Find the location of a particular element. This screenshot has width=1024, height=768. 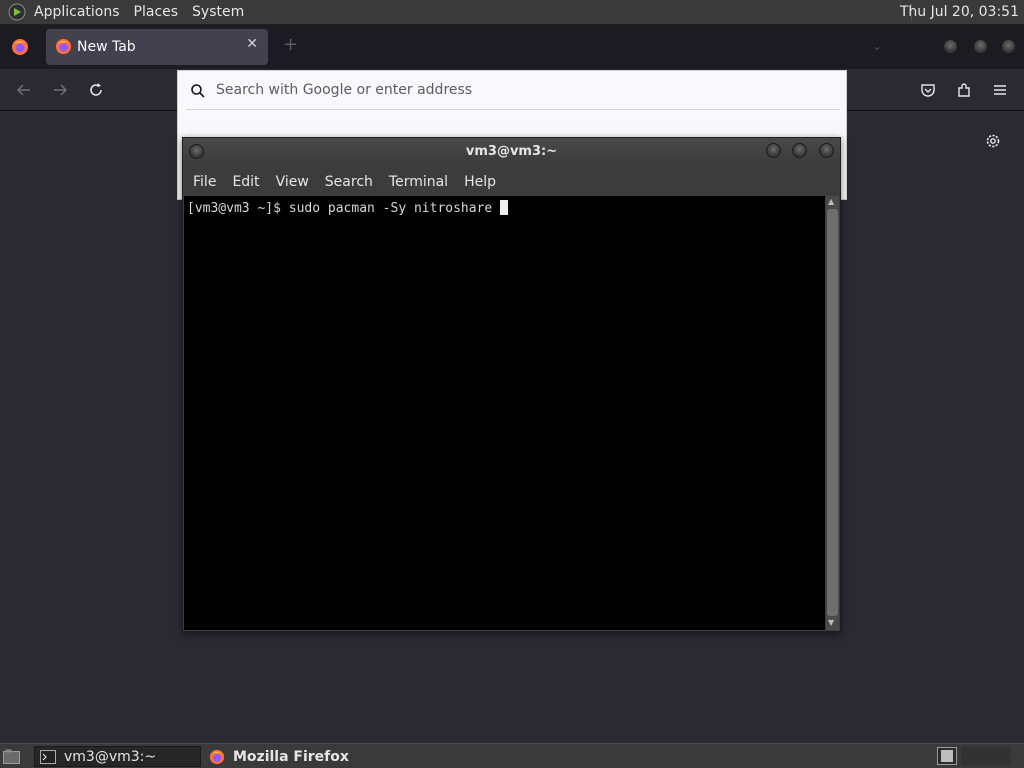

workspace-window-preview is located at coordinates (947, 756).